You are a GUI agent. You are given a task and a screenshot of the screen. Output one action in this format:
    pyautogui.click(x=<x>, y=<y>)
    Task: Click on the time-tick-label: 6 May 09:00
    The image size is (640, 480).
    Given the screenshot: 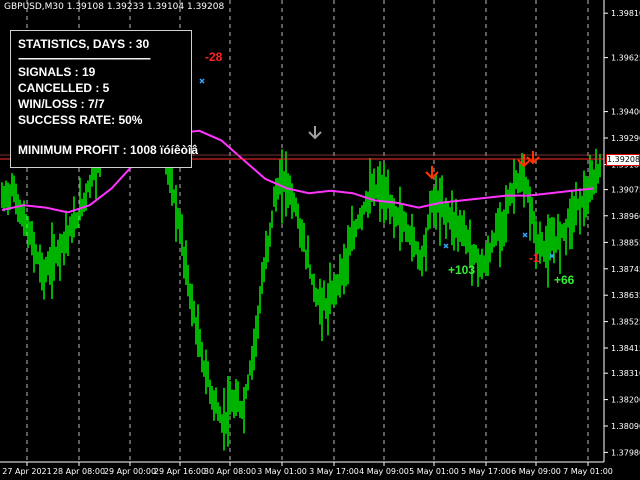 What is the action you would take?
    pyautogui.click(x=536, y=471)
    